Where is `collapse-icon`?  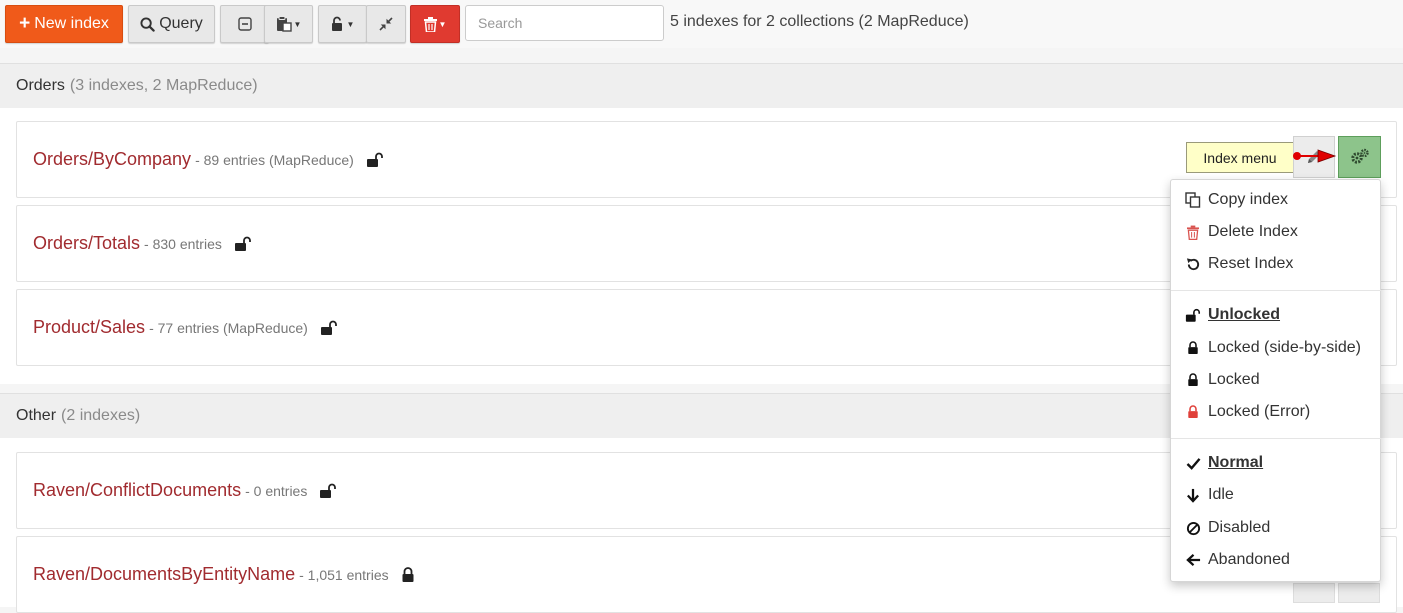 collapse-icon is located at coordinates (244, 24).